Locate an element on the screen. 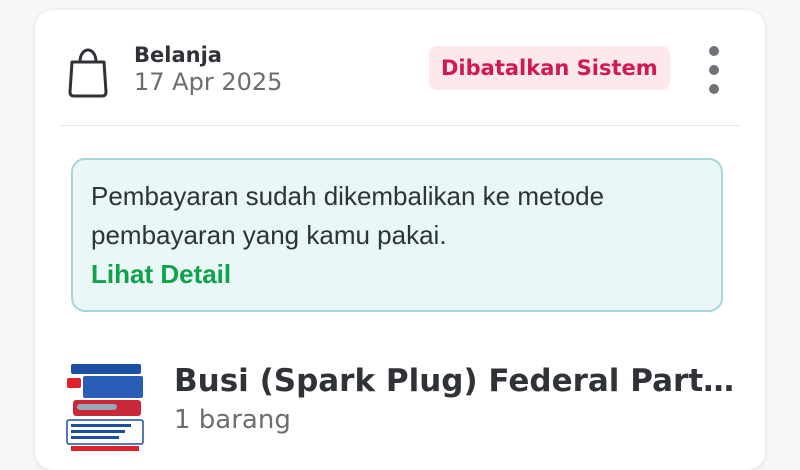 The image size is (800, 470). shopping-bag-icon is located at coordinates (88, 73).